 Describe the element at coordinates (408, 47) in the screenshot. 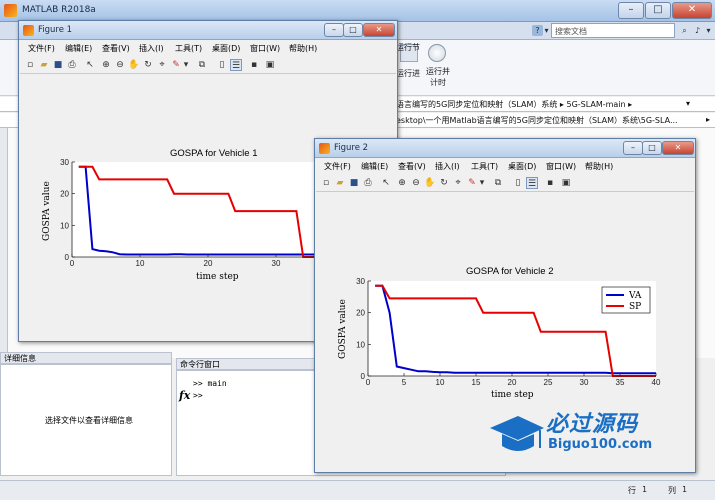

I see `run-section-label: 运行节` at that location.